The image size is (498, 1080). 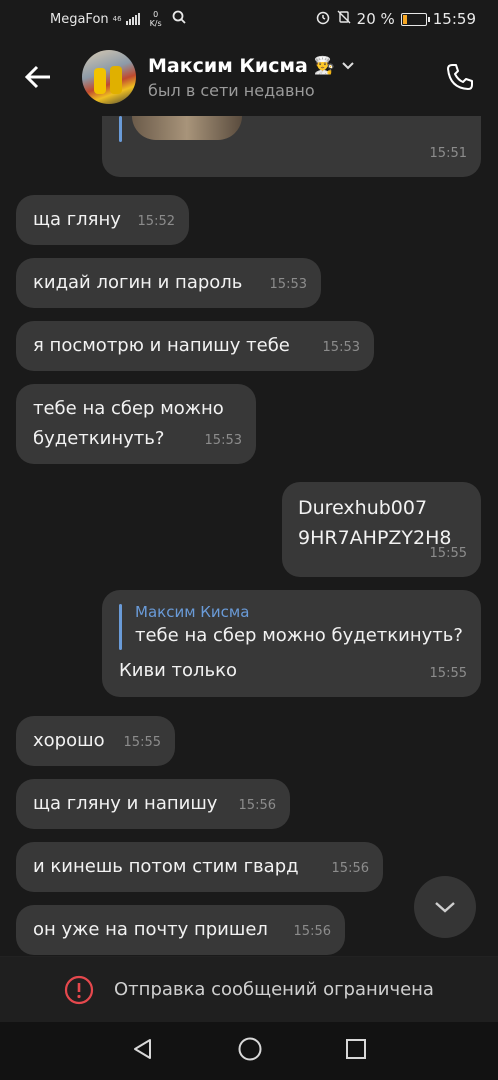 I want to click on nav-back-button, so click(x=143, y=1051).